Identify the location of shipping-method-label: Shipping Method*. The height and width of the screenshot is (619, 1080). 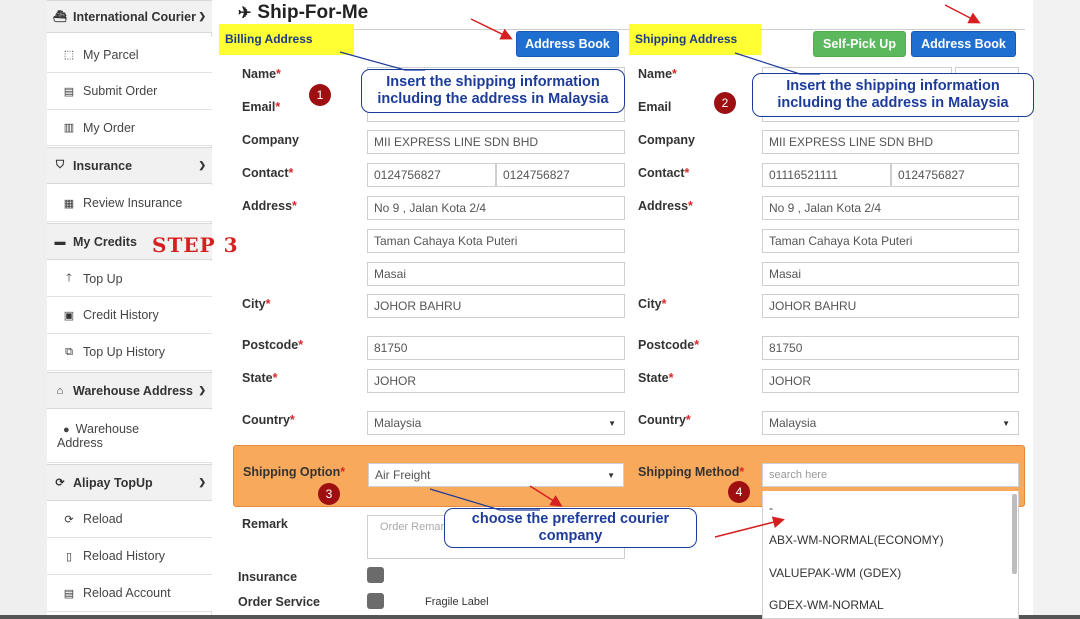
(691, 472).